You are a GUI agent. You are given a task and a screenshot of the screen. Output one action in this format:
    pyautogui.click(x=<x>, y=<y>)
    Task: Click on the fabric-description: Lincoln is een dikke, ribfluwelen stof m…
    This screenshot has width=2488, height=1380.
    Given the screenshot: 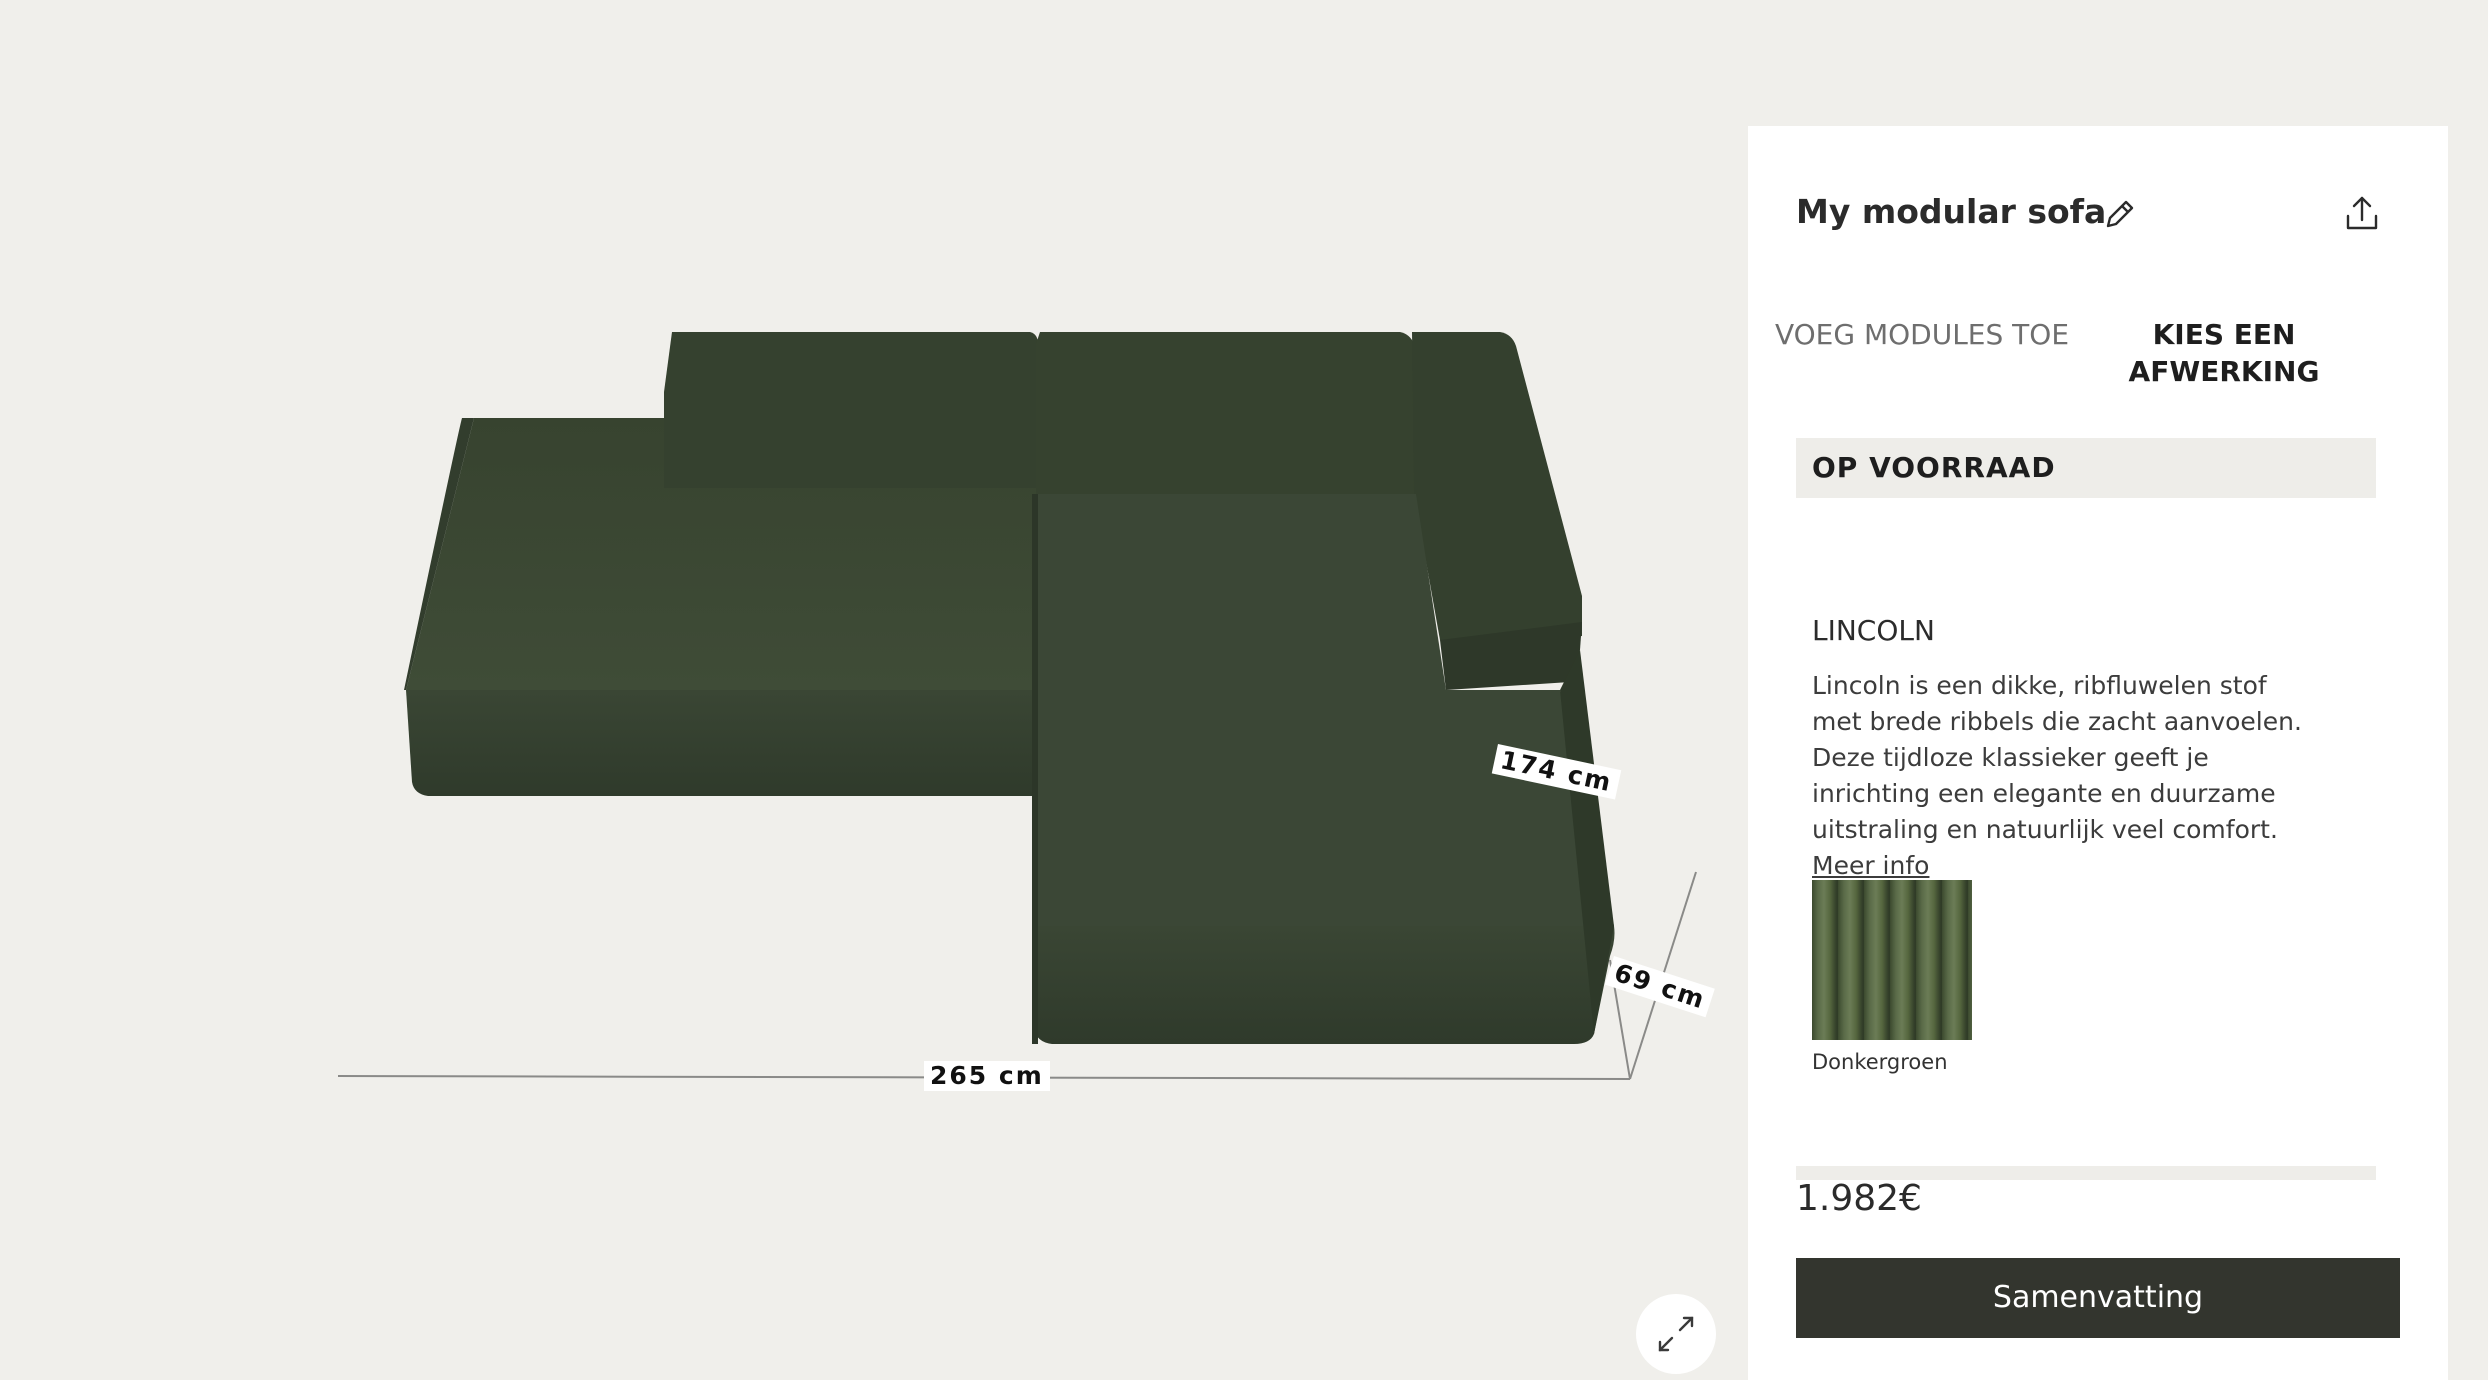 What is the action you would take?
    pyautogui.click(x=2062, y=776)
    